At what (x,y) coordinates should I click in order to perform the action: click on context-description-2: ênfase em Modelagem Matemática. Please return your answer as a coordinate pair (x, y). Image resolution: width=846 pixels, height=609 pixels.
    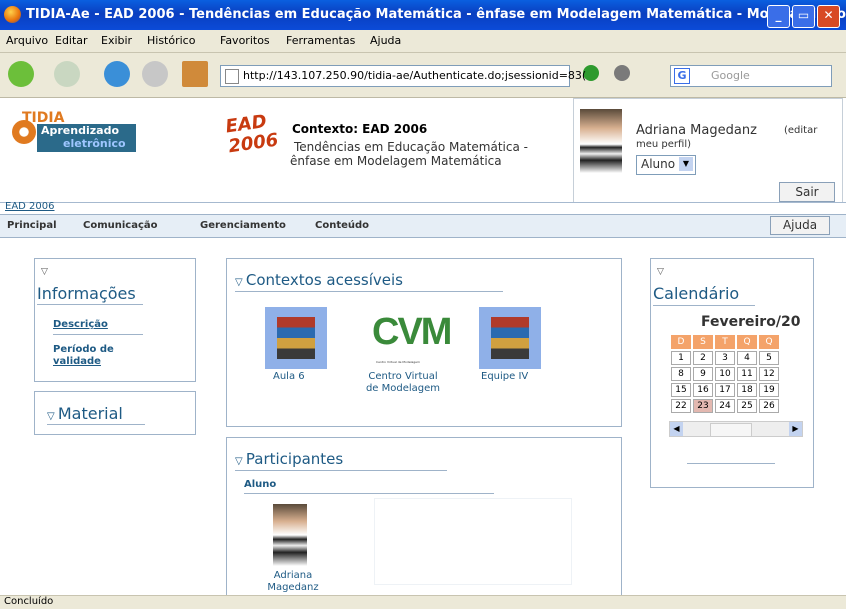
    Looking at the image, I should click on (396, 161).